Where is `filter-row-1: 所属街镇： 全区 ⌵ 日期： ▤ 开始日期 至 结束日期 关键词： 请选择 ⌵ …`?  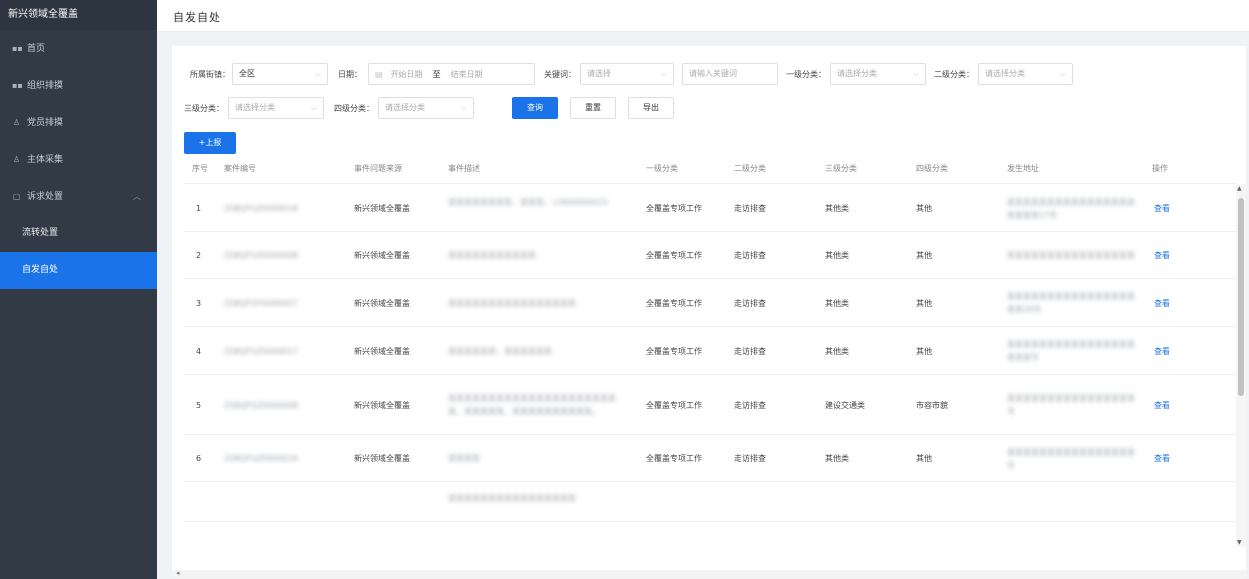
filter-row-1: 所属街镇： 全区 ⌵ 日期： ▤ 开始日期 至 结束日期 关键词： 请选择 ⌵ … is located at coordinates (631, 74).